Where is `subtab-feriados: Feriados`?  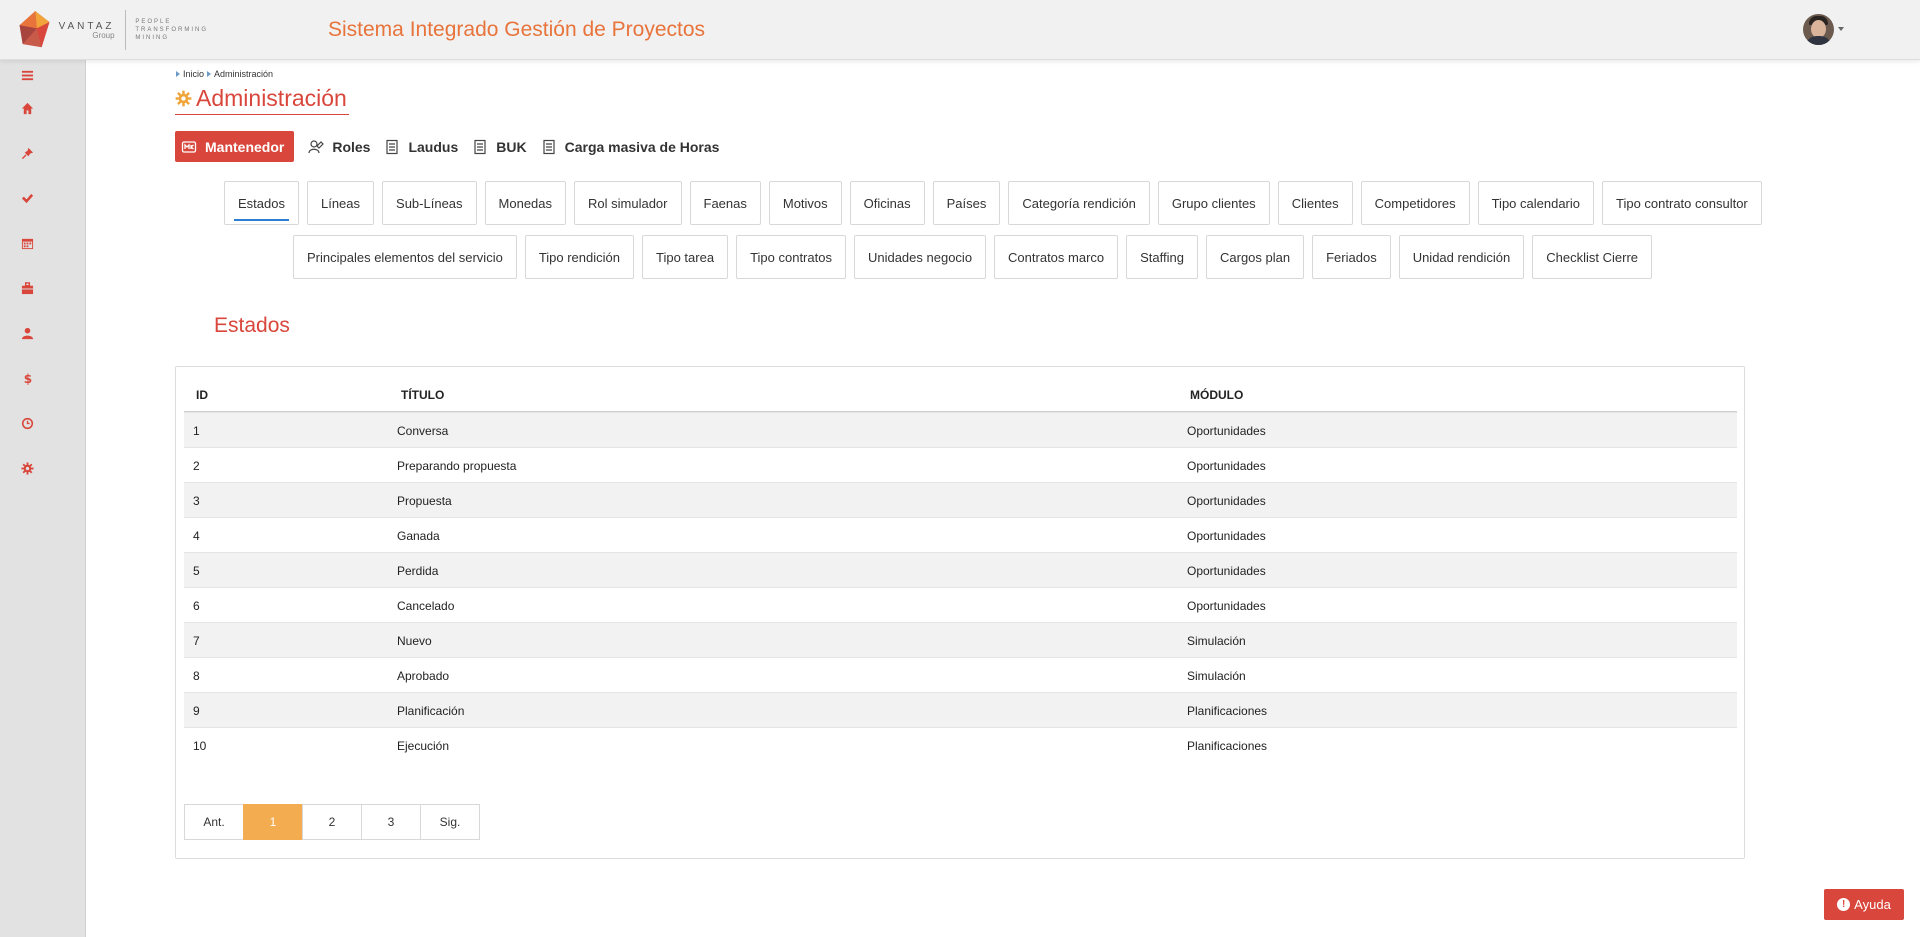 subtab-feriados: Feriados is located at coordinates (1351, 257).